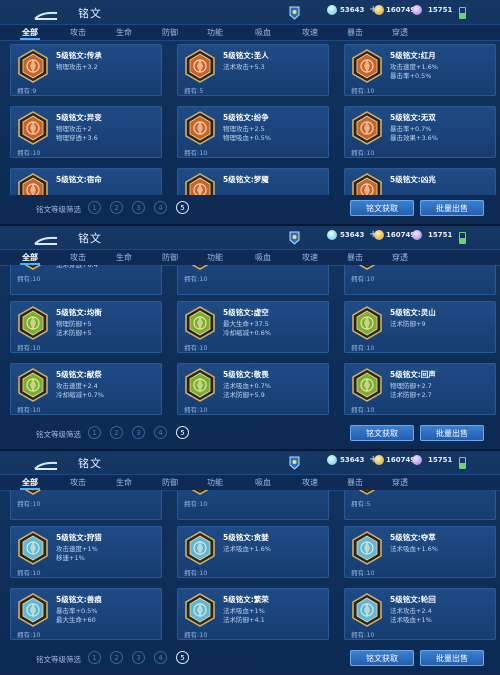 The image size is (500, 675). Describe the element at coordinates (86, 280) in the screenshot. I see `inscription-card-partial: 攻击速度+0.6%法术穿透+6.4拥有:10` at that location.